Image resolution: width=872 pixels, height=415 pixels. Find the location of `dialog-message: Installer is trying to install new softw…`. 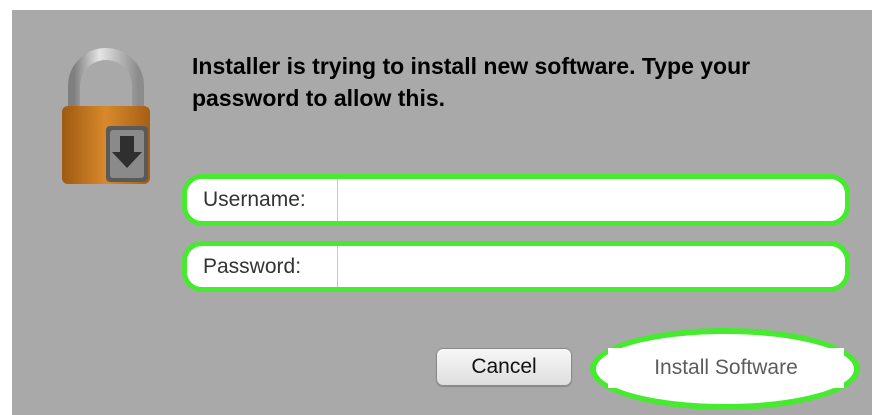

dialog-message: Installer is trying to install new softw… is located at coordinates (471, 82).